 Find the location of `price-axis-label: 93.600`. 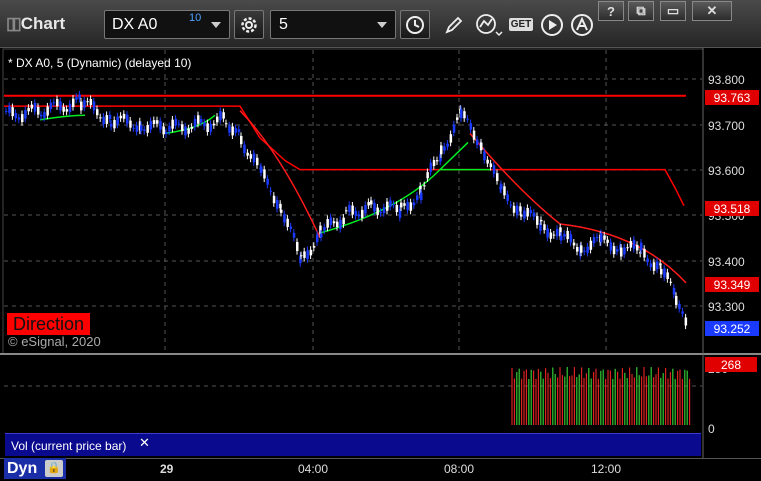

price-axis-label: 93.600 is located at coordinates (726, 171).